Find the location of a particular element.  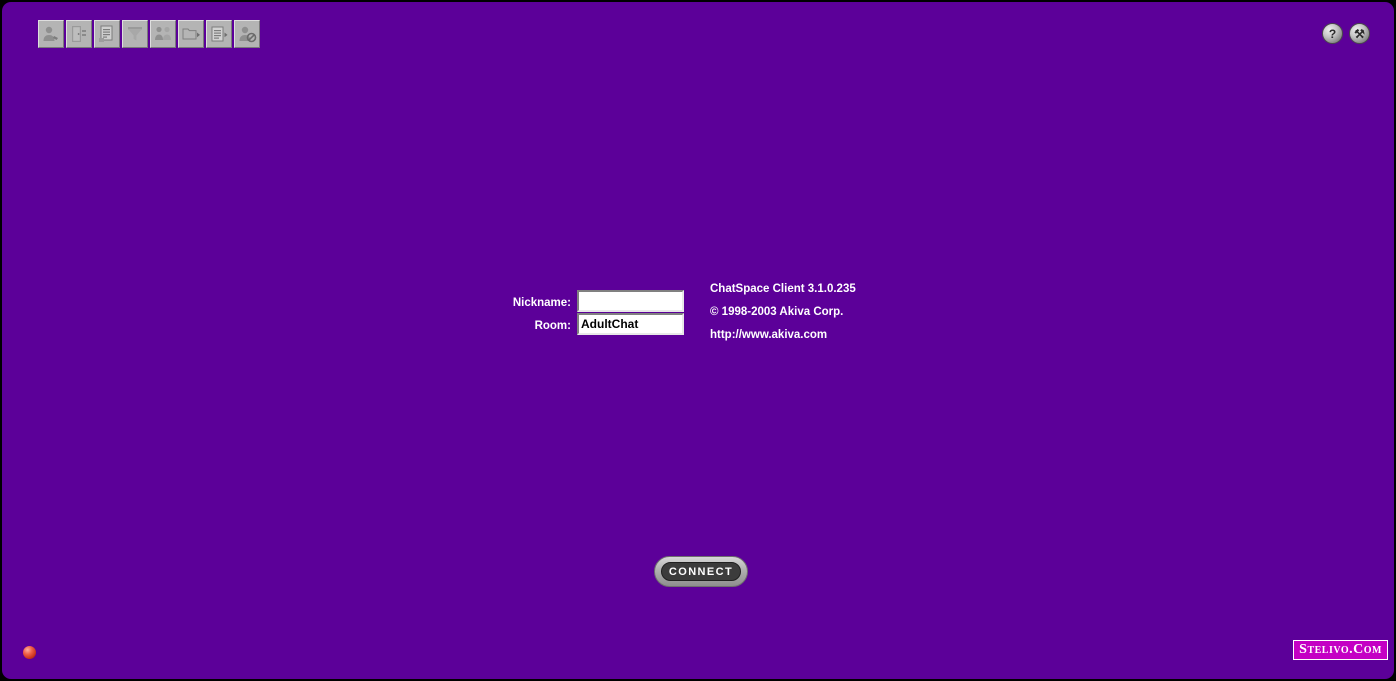

login-form: Nickname: Room: is located at coordinates (592, 314).